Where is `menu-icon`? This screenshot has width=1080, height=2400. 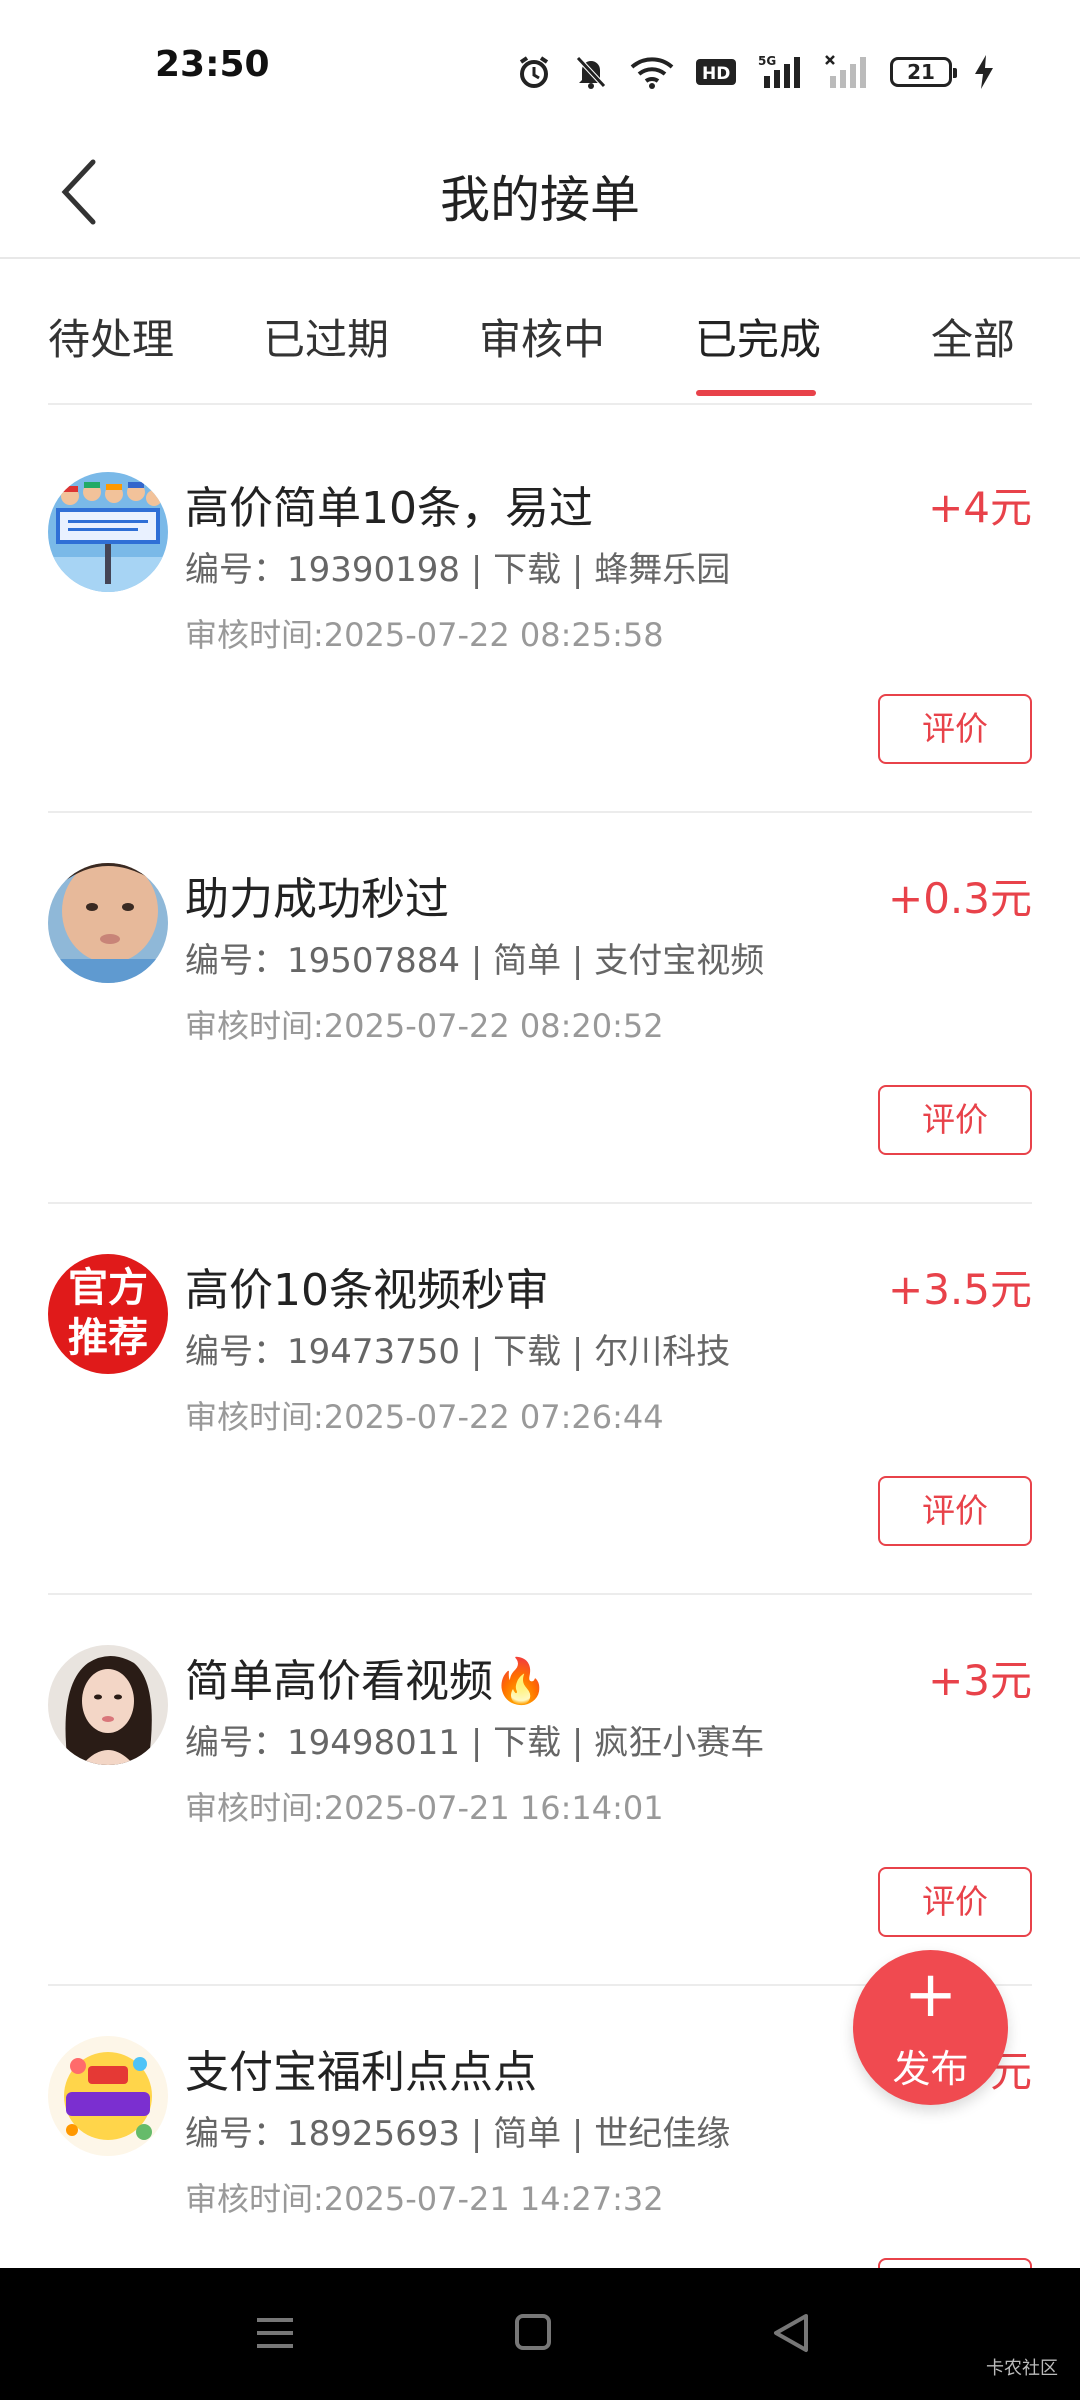
menu-icon is located at coordinates (275, 2333).